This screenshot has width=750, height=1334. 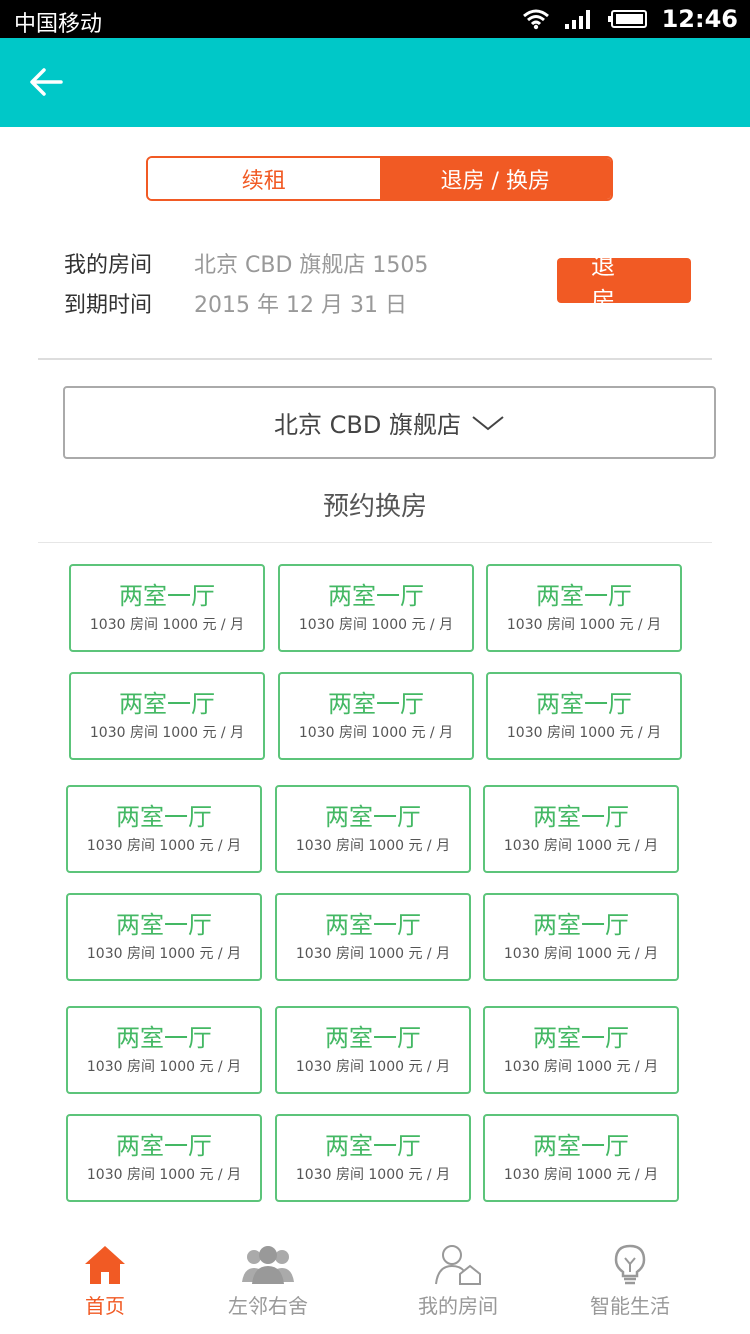 What do you see at coordinates (58, 24) in the screenshot?
I see `carrier-name: 中国移动` at bounding box center [58, 24].